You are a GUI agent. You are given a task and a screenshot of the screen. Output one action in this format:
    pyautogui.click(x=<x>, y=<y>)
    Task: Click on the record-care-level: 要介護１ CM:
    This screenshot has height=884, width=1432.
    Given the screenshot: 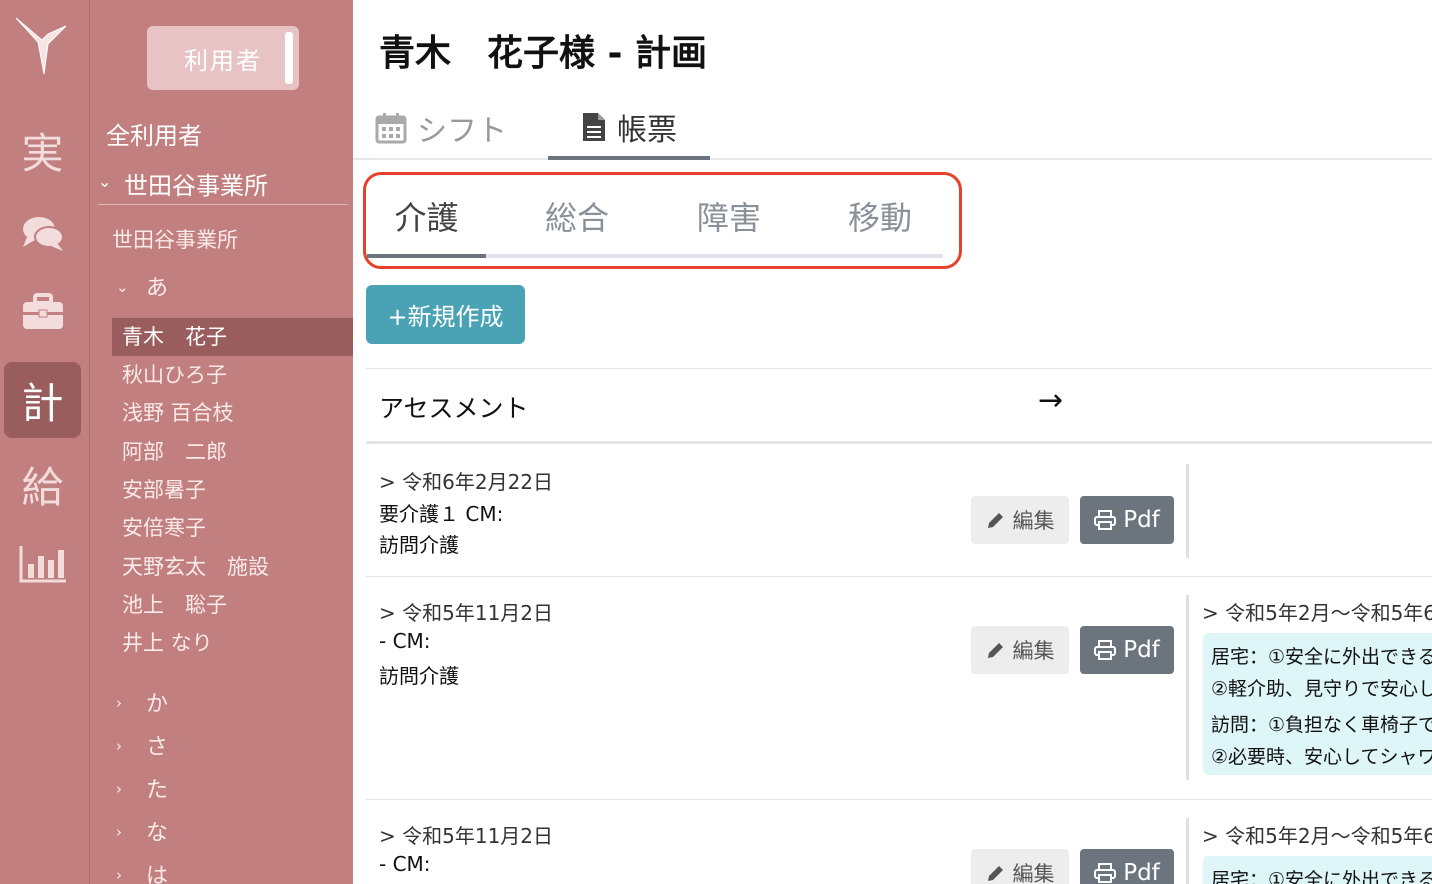 What is the action you would take?
    pyautogui.click(x=441, y=514)
    